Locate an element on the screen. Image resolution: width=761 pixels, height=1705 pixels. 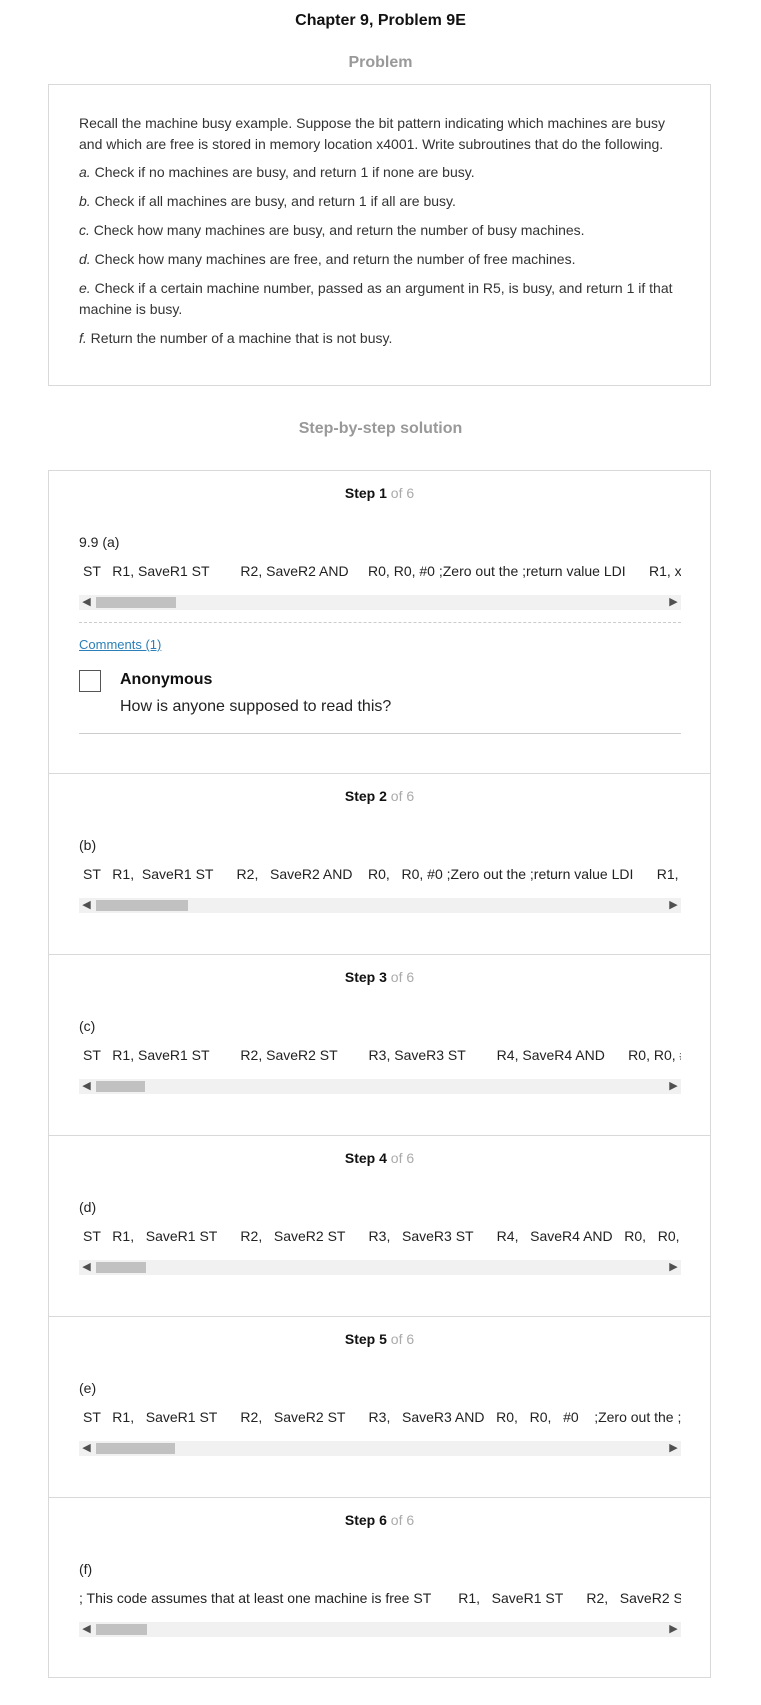
step-title: Step 1 of 6 is located at coordinates (379, 493).